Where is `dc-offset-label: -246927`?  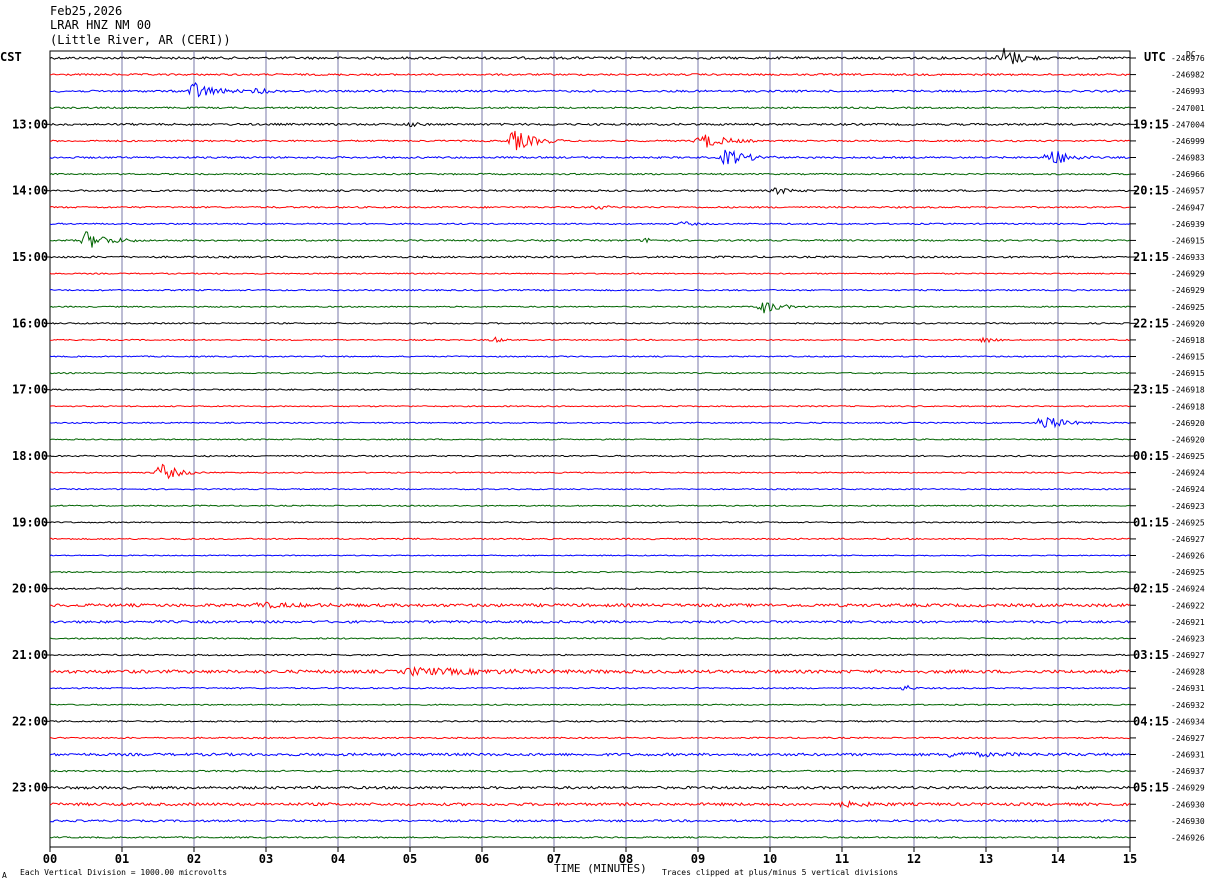 dc-offset-label: -246927 is located at coordinates (1188, 738).